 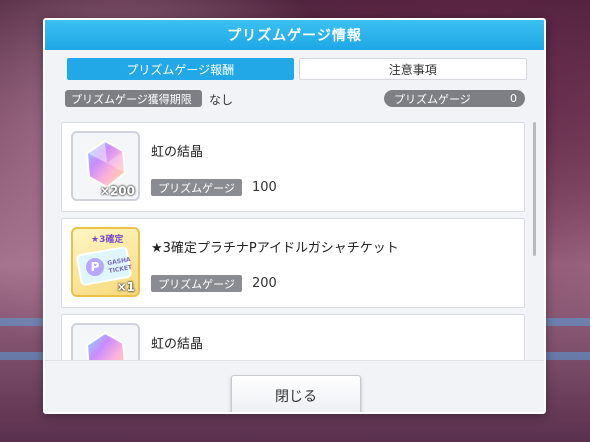 I want to click on ticket-badge: ★3確定, so click(x=107, y=240).